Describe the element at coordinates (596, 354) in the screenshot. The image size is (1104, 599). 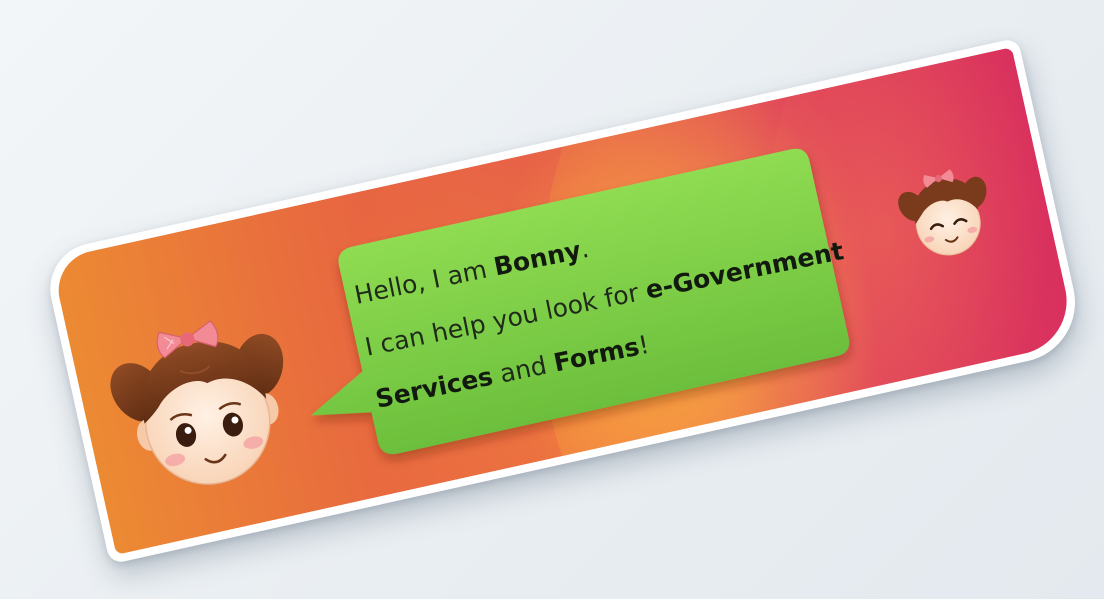
I see `forms-keyword: Forms` at that location.